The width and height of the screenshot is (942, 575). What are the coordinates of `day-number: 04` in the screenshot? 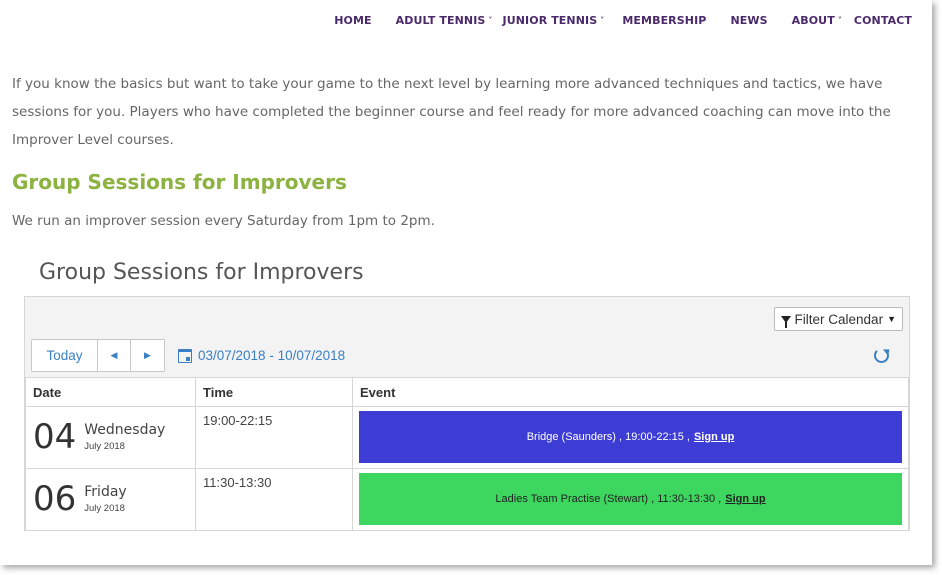 It's located at (55, 437).